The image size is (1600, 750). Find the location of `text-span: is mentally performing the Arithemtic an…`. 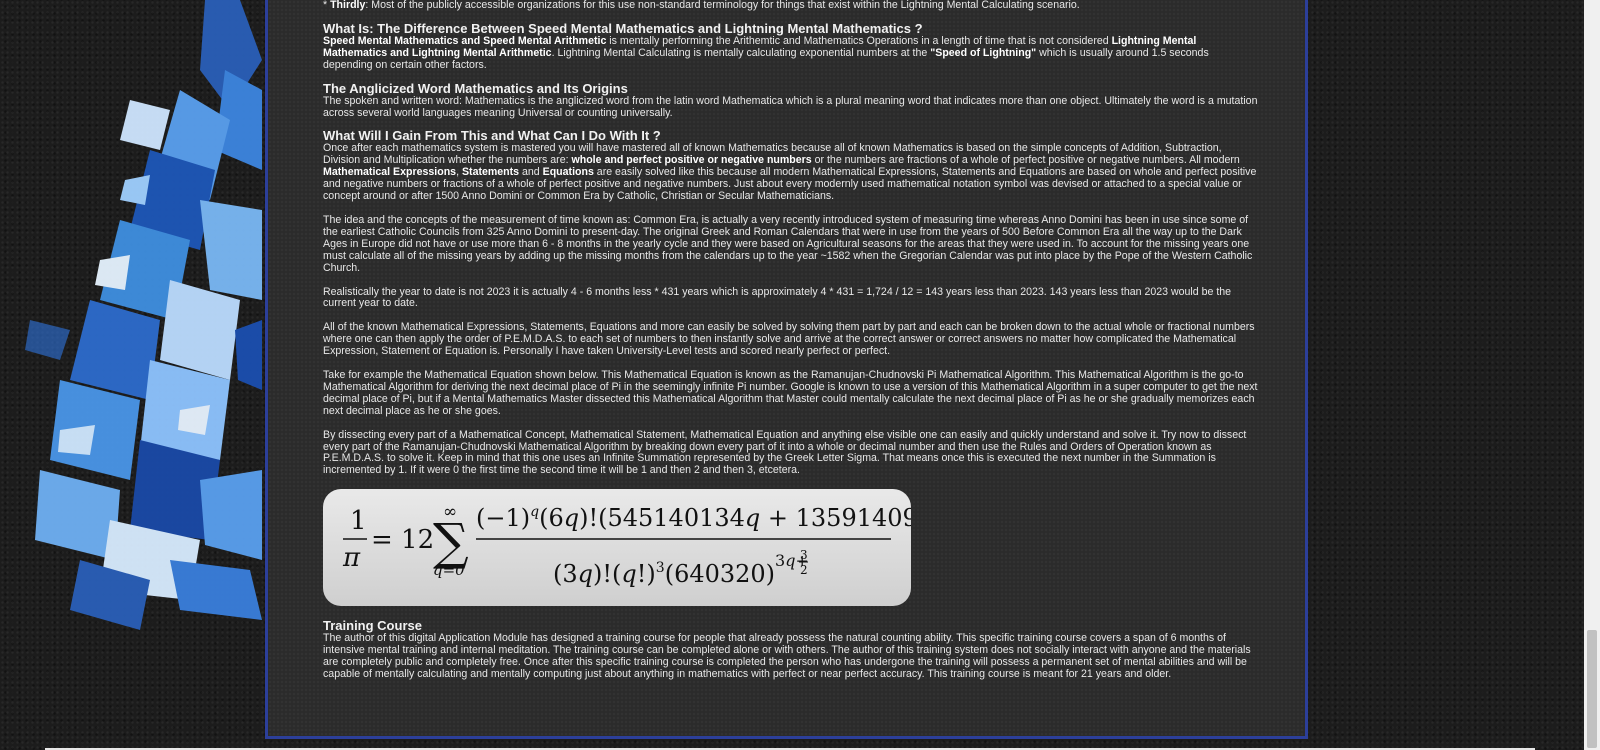

text-span: is mentally performing the Arithemtic an… is located at coordinates (859, 40).